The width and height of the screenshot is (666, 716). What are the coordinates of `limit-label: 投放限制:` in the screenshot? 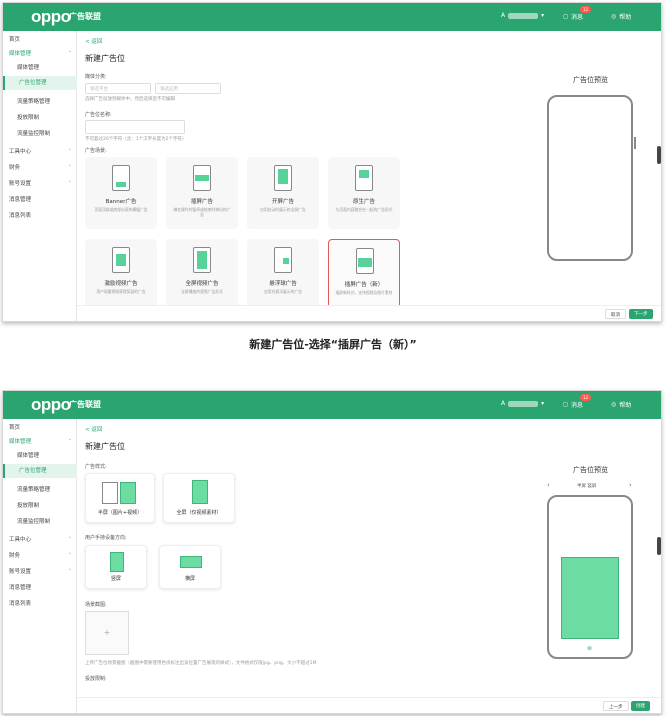 It's located at (96, 679).